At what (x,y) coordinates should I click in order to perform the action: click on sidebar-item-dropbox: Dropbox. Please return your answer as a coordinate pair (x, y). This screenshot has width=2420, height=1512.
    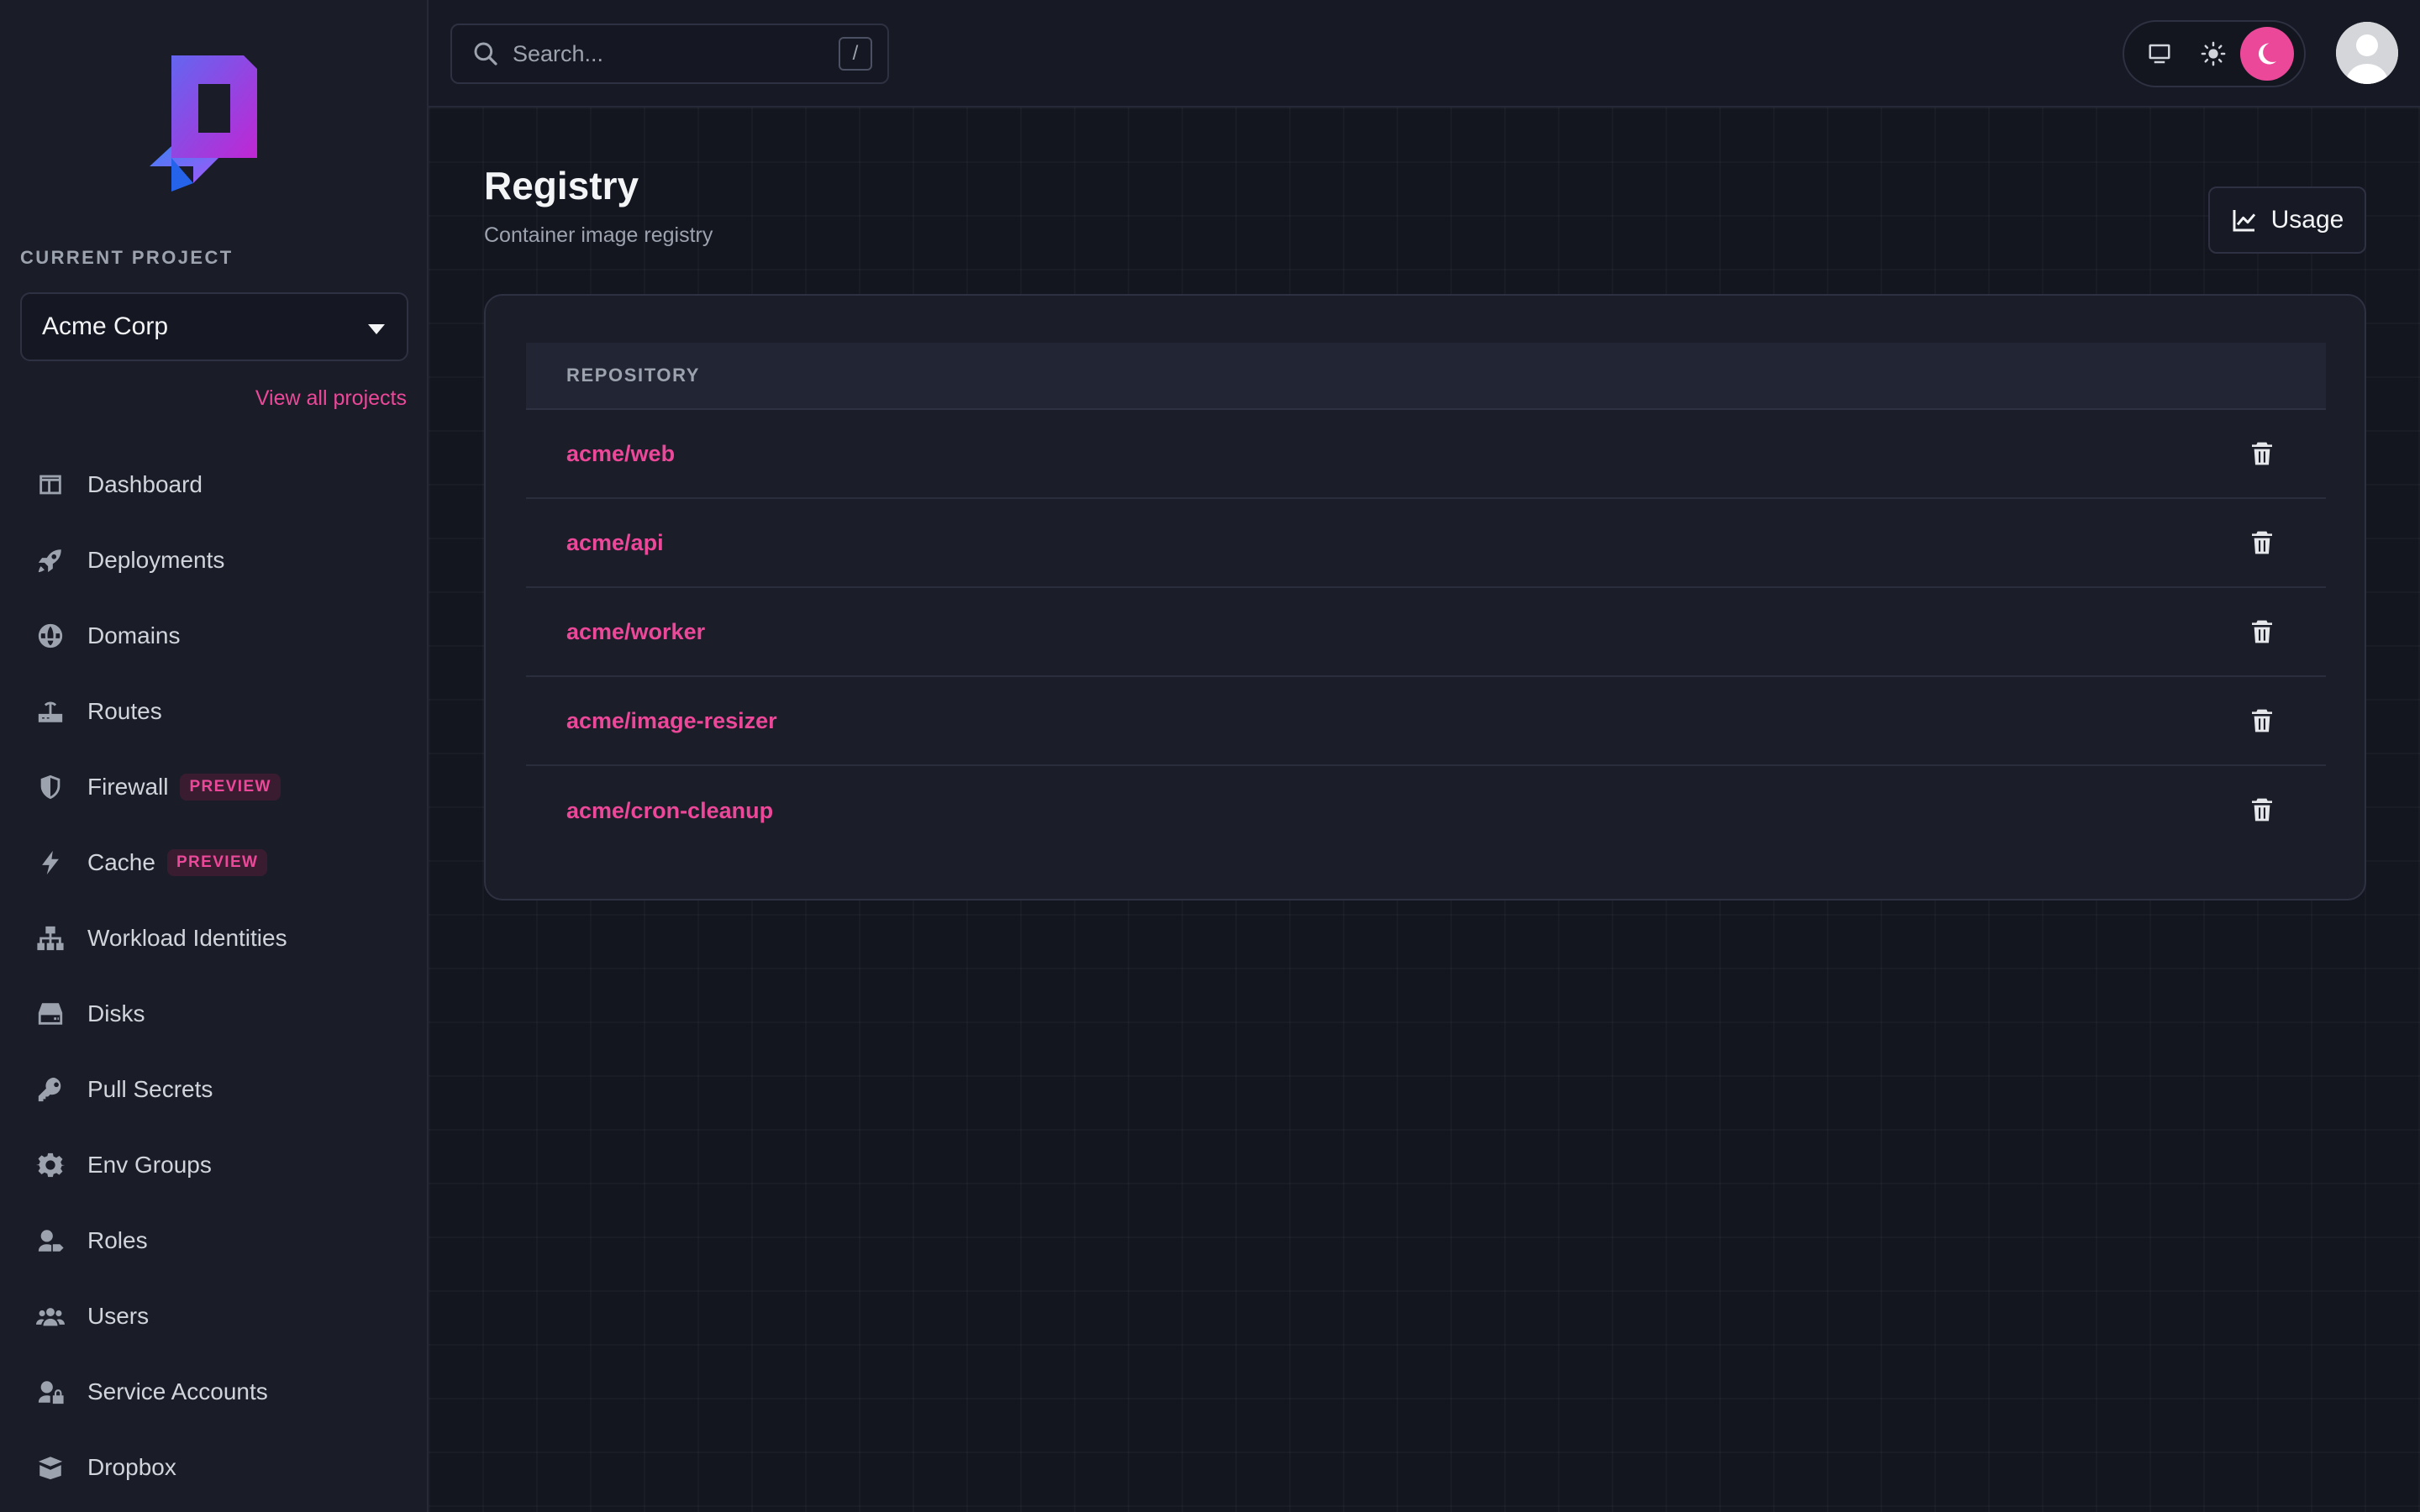
    Looking at the image, I should click on (214, 1467).